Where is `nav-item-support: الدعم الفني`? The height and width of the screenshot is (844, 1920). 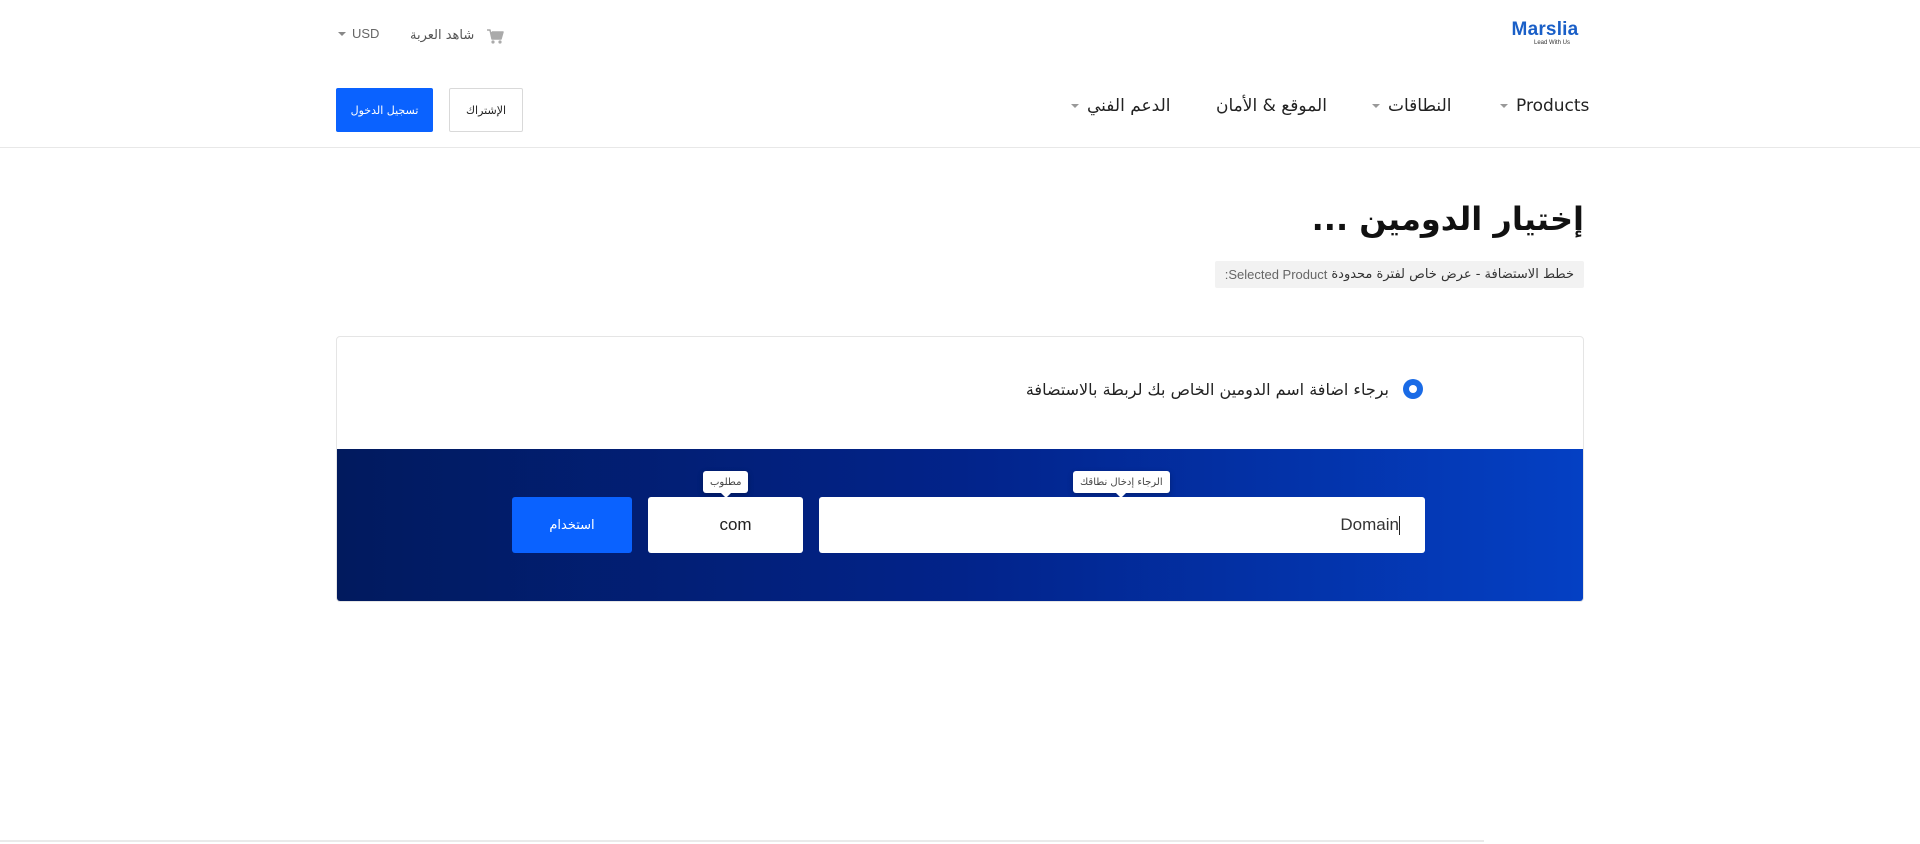 nav-item-support: الدعم الفني is located at coordinates (1121, 106).